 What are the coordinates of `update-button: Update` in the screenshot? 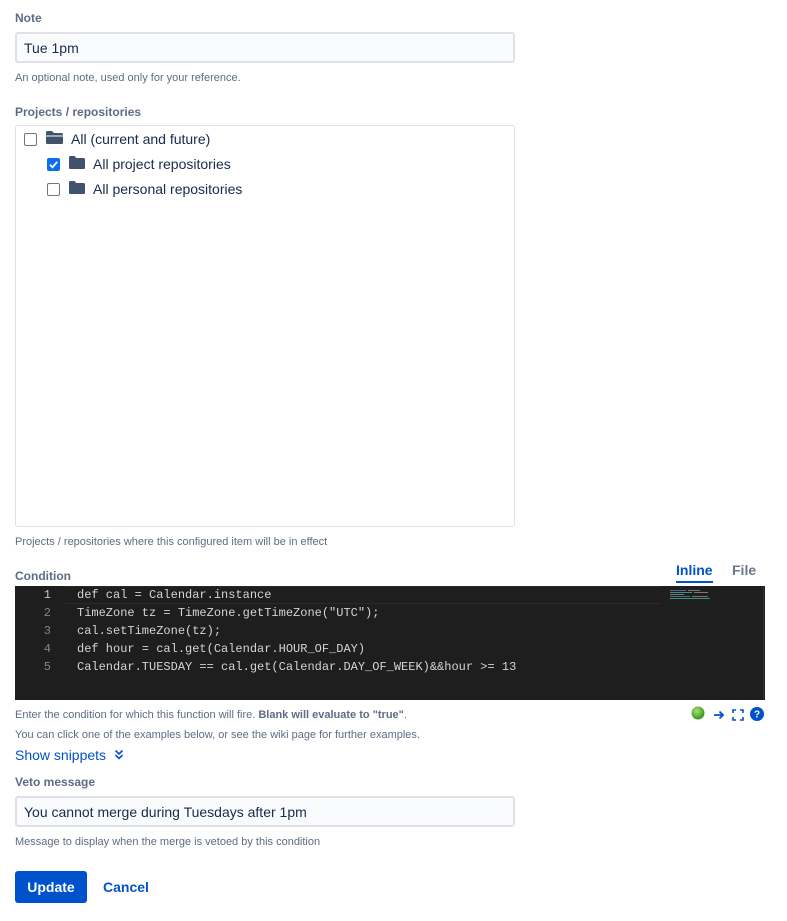 It's located at (51, 887).